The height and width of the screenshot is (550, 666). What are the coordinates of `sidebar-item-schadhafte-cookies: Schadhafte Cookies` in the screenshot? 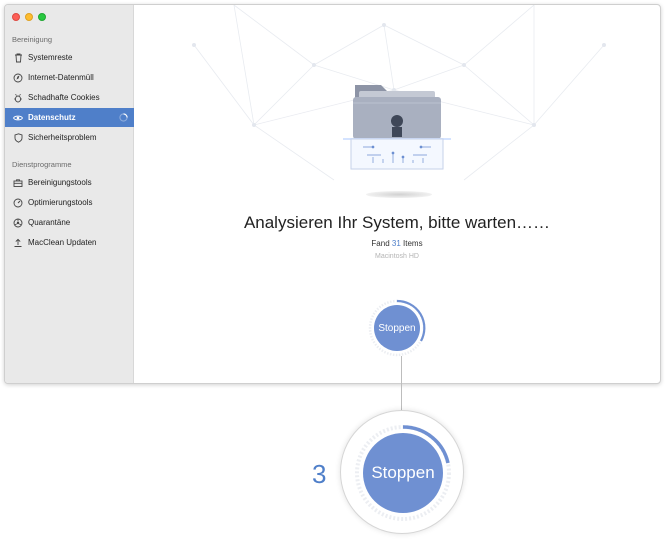 It's located at (69, 97).